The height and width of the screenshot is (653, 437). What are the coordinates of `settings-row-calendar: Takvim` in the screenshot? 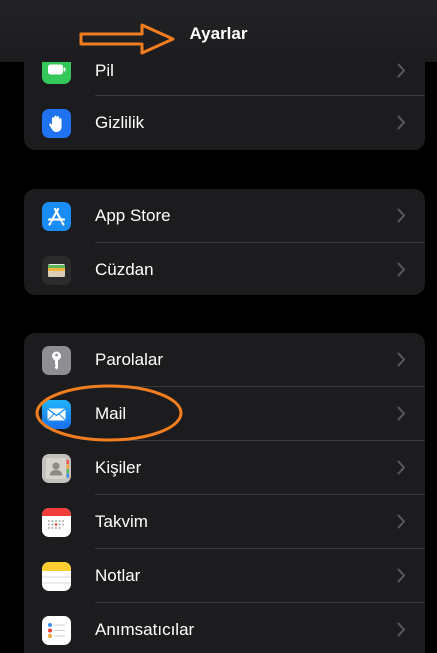 It's located at (224, 522).